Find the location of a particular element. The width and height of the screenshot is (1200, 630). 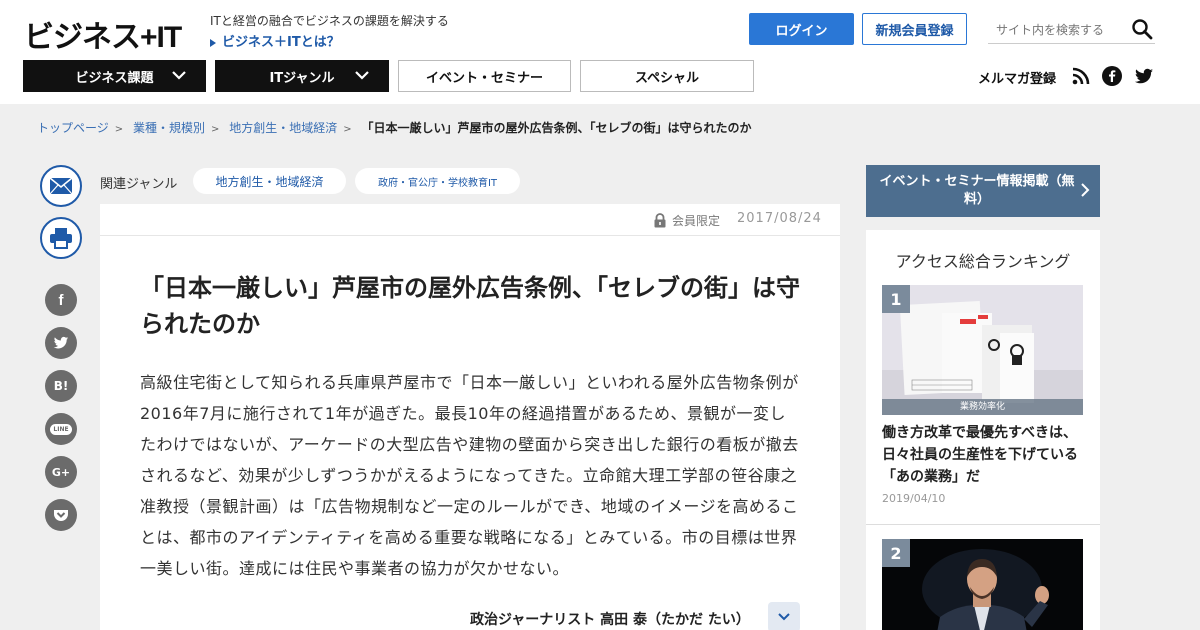

line-icon: LINE is located at coordinates (61, 429).